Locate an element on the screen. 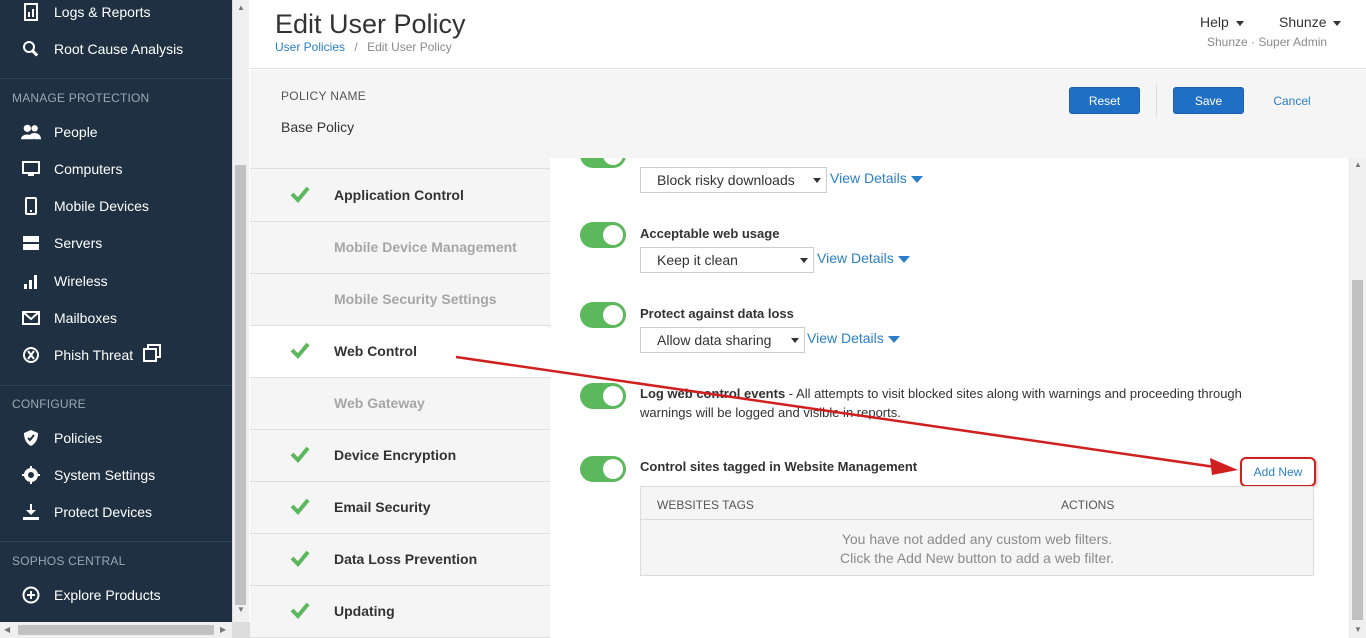  data-loss-title: Protect against data loss is located at coordinates (717, 313).